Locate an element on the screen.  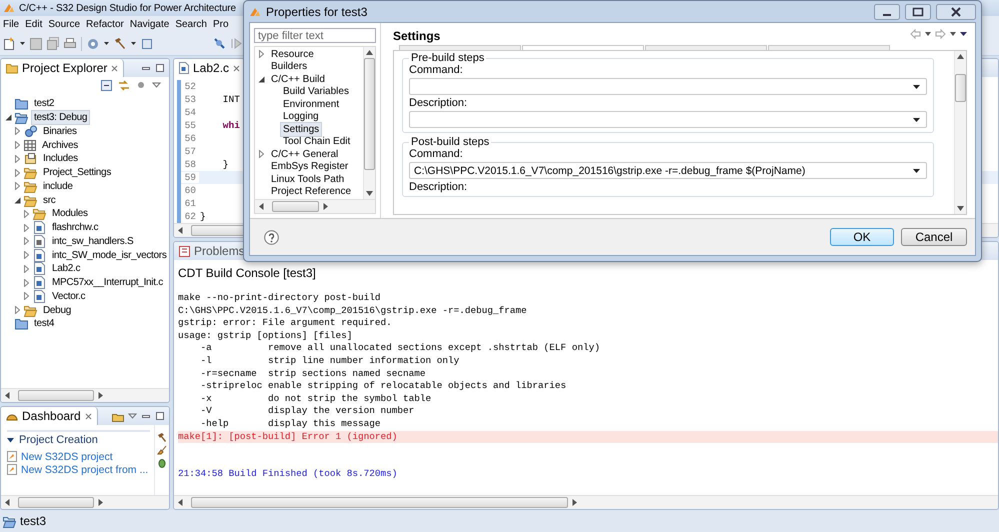
settings-icon is located at coordinates (93, 43).